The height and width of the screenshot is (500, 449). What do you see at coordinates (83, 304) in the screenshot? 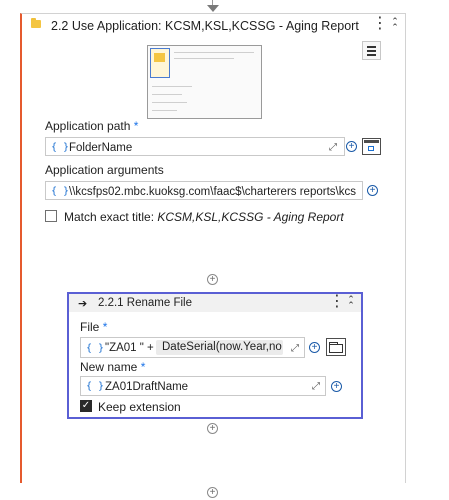
I see `rename-arrow-icon: ➔` at bounding box center [83, 304].